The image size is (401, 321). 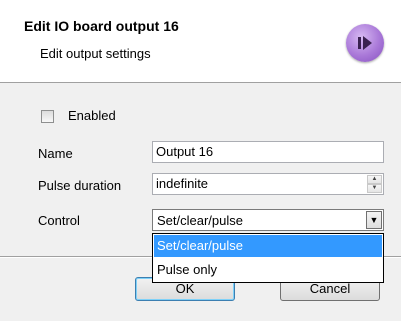 What do you see at coordinates (95, 53) in the screenshot?
I see `dialog-subtitle: Edit output settings` at bounding box center [95, 53].